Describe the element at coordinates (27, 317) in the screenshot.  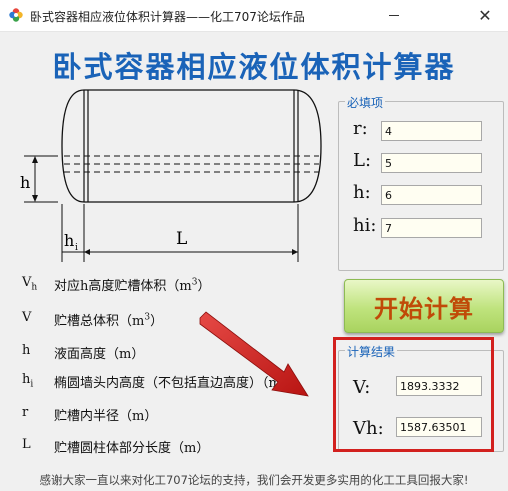
I see `legend-symbol: V` at that location.